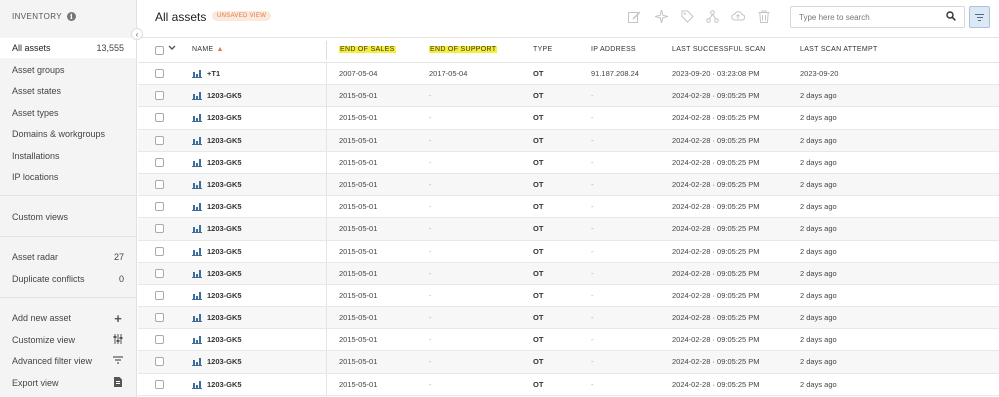  I want to click on sparkle-icon, so click(661, 16).